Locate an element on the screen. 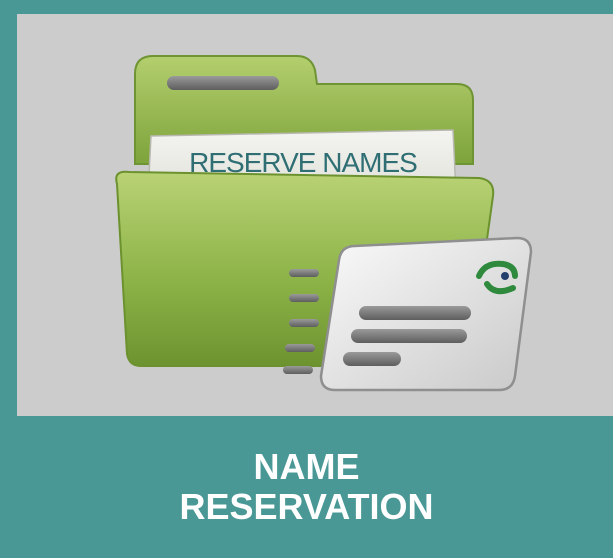 The image size is (613, 558). folder-handle is located at coordinates (223, 83).